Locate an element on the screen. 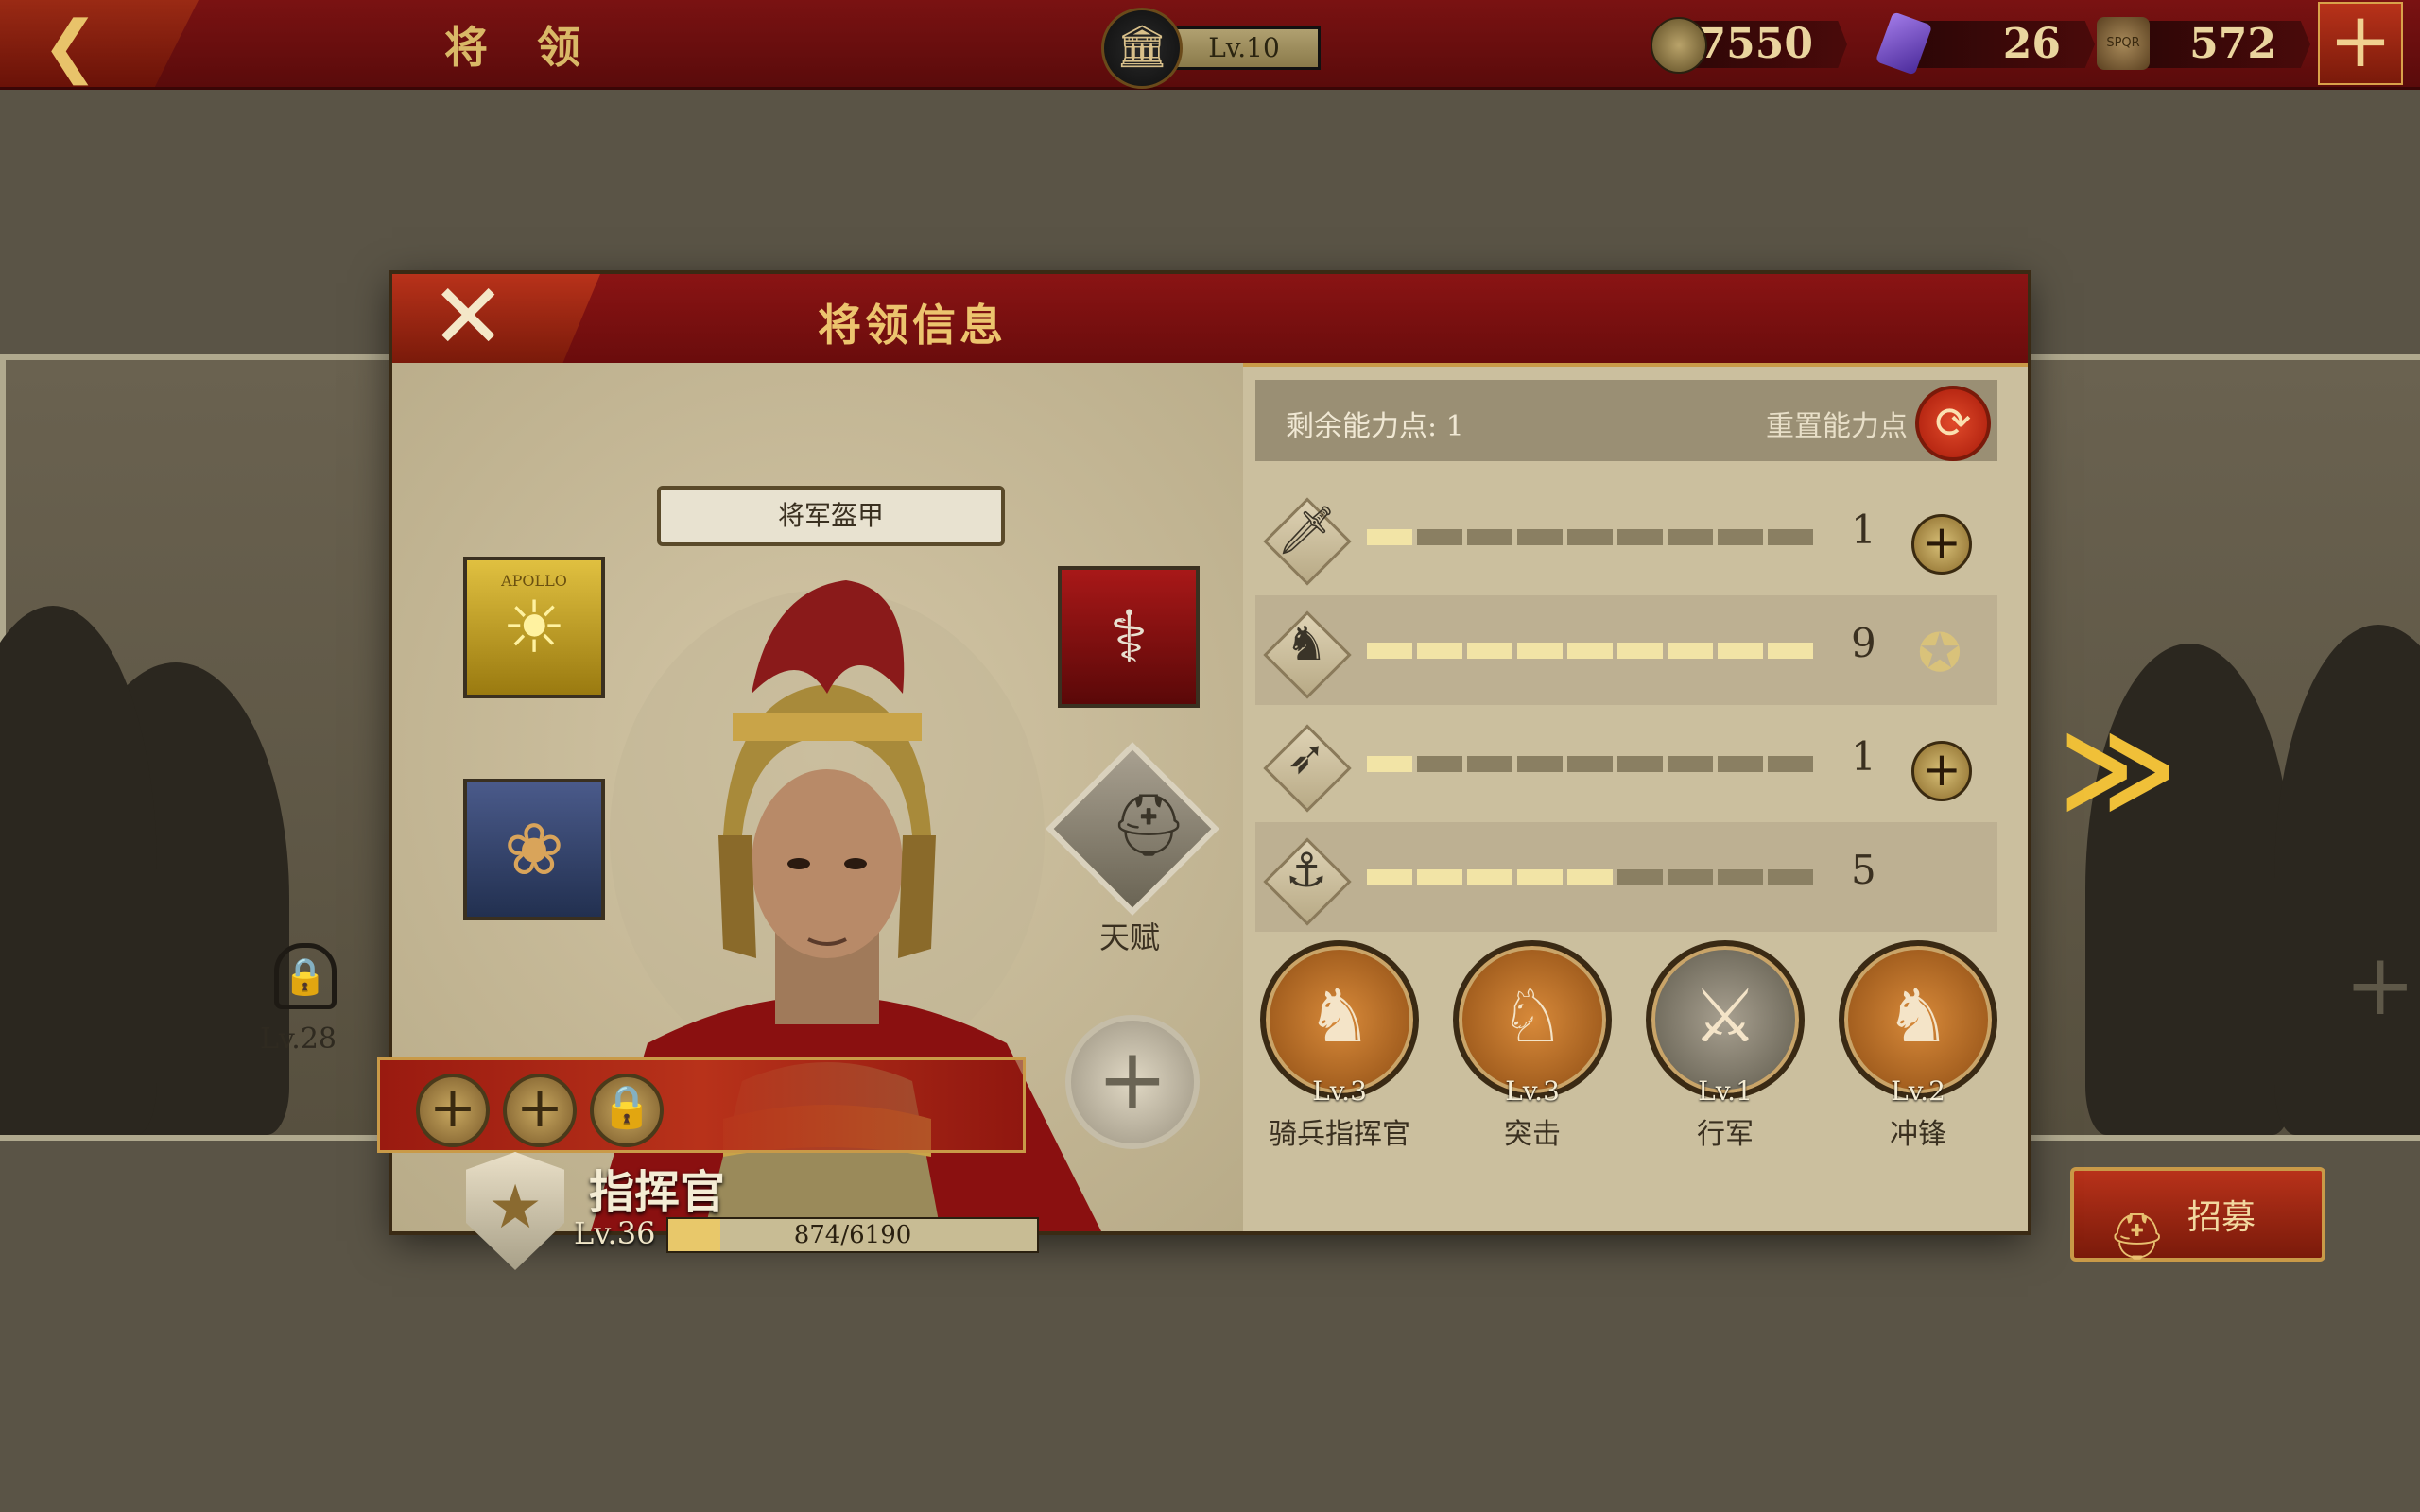  top-bar: ❮ 将 领 Lv.10 🏛 7550 26 572 SPQR + is located at coordinates (1210, 45).